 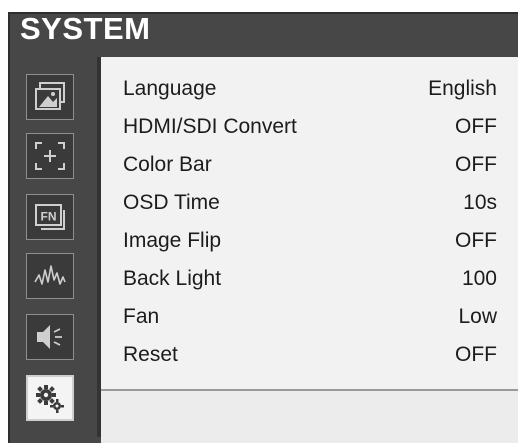 I want to click on menu-row-reset: Reset OFF, so click(x=299, y=355).